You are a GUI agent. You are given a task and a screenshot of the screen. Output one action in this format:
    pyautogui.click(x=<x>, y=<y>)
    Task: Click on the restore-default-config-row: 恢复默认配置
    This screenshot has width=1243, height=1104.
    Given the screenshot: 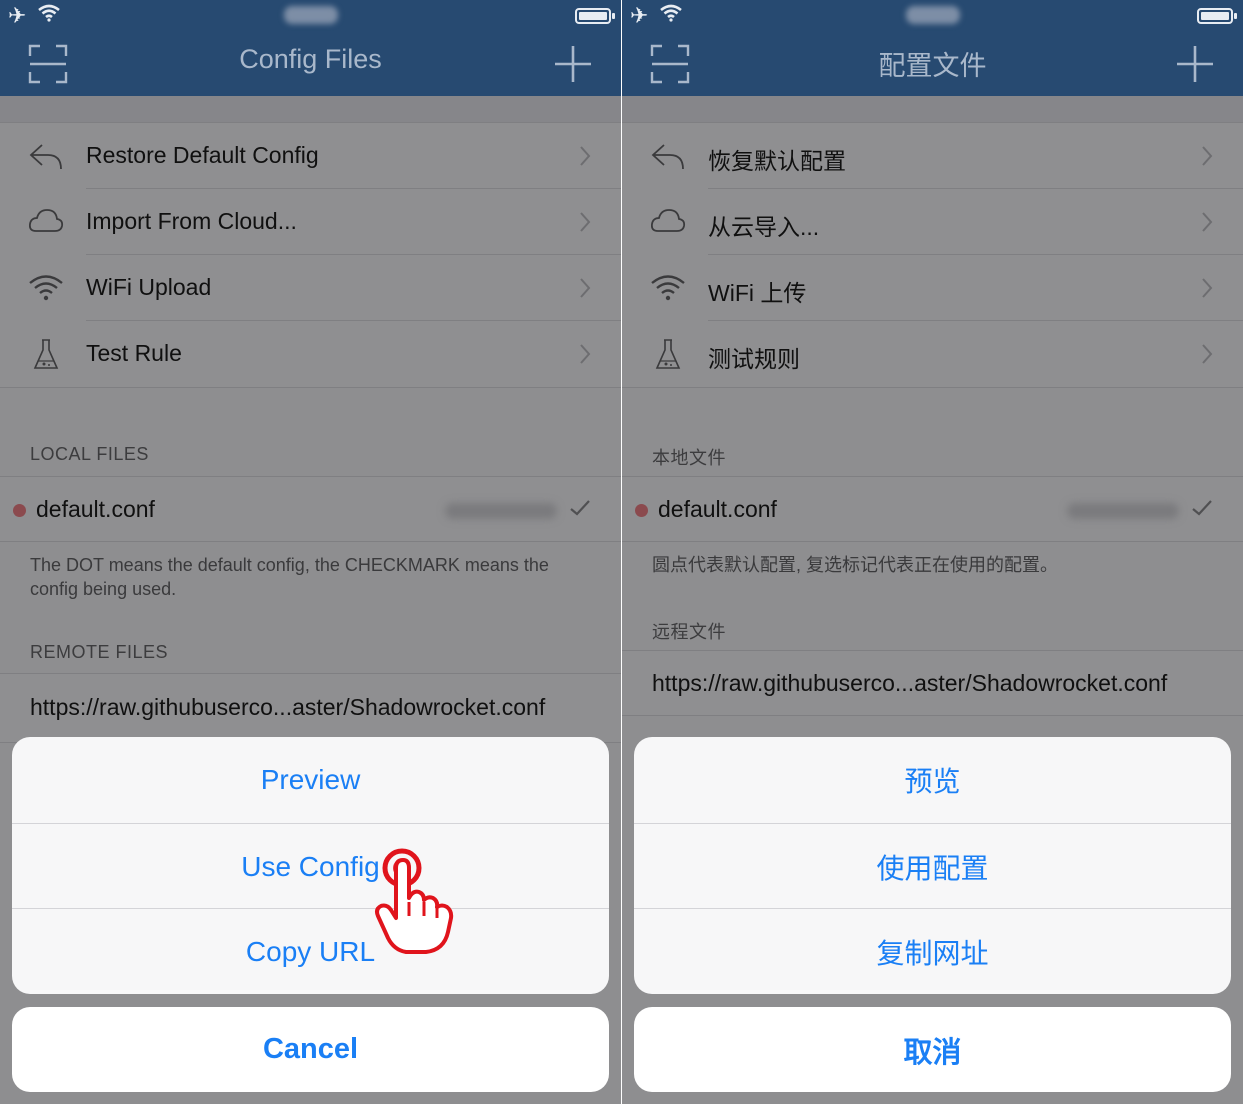 What is the action you would take?
    pyautogui.click(x=932, y=156)
    